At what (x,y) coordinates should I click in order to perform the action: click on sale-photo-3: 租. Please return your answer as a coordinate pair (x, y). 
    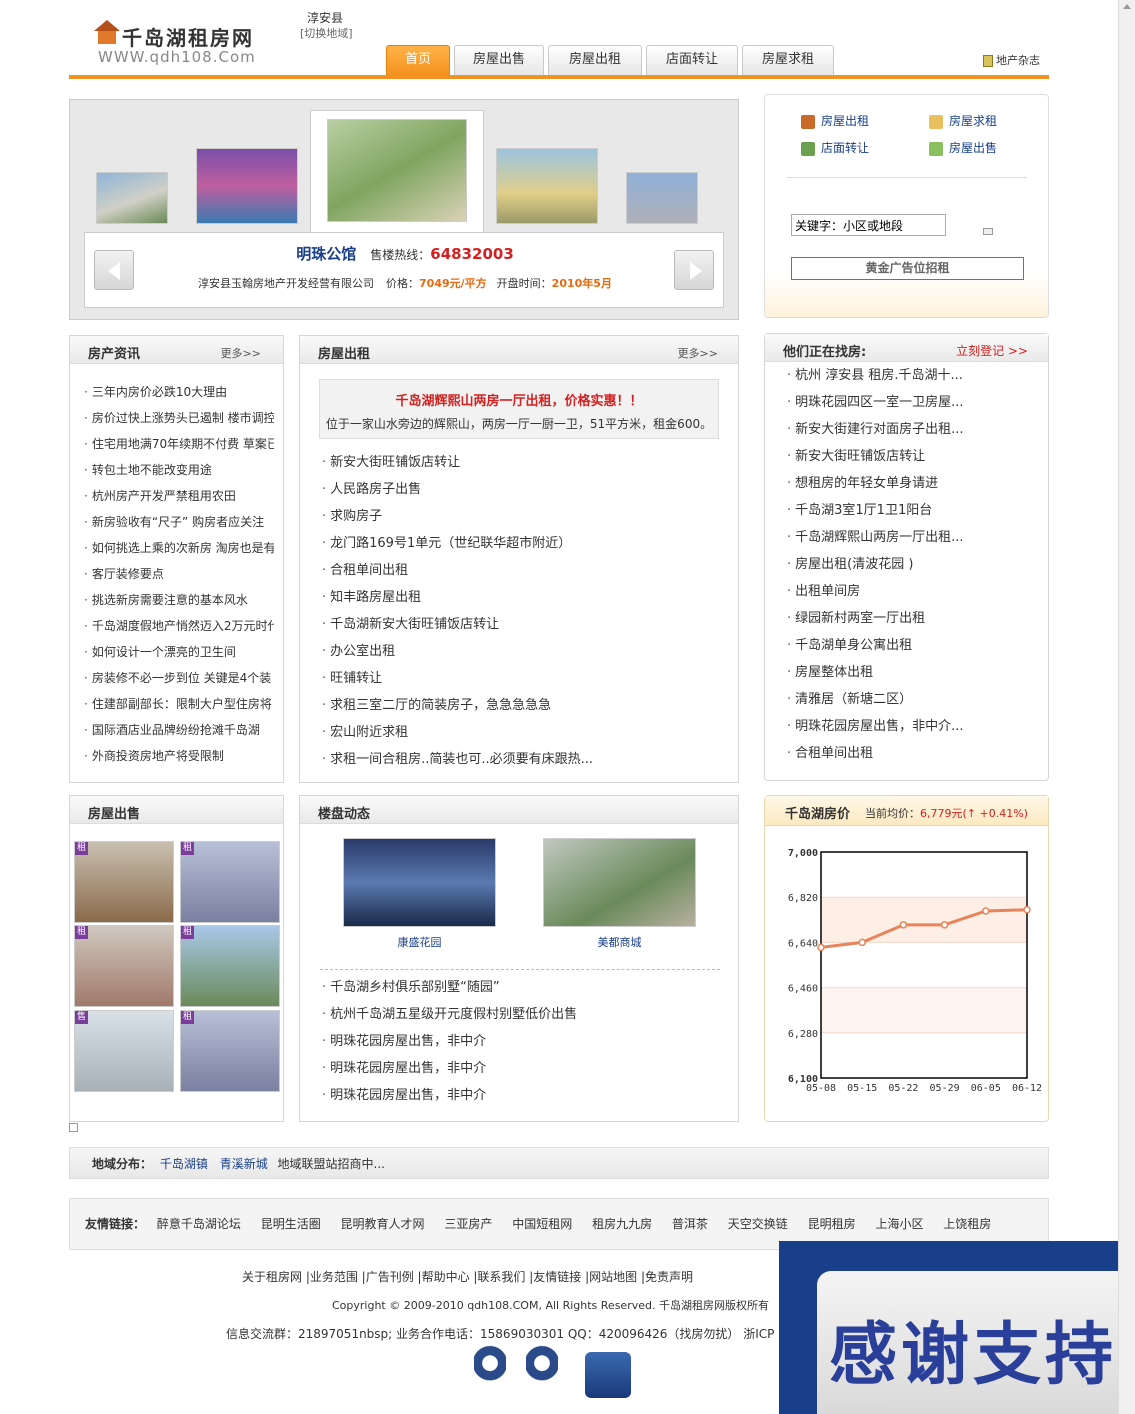
    Looking at the image, I should click on (124, 966).